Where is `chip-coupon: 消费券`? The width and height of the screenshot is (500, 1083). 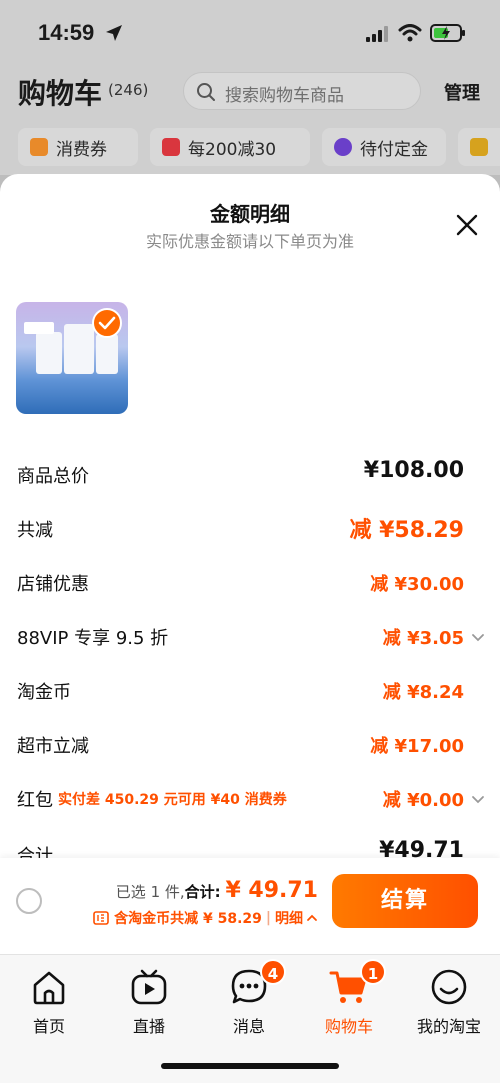
chip-coupon: 消费券 is located at coordinates (78, 147).